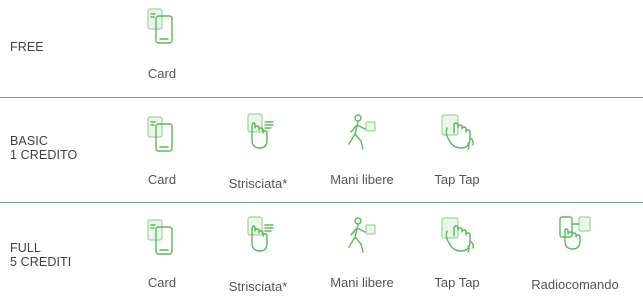 This screenshot has width=643, height=298. What do you see at coordinates (44, 148) in the screenshot?
I see `plan-label-basic: BASIC 1 CREDITO` at bounding box center [44, 148].